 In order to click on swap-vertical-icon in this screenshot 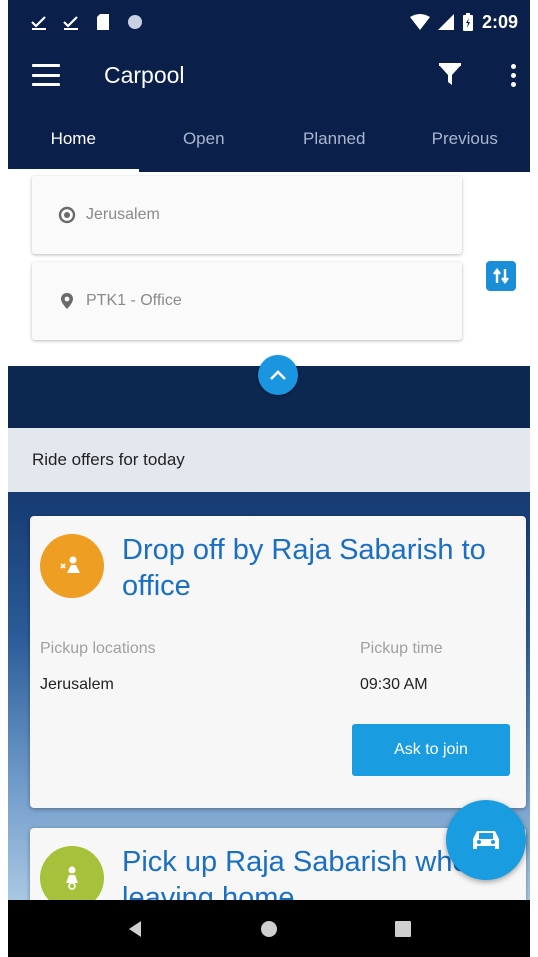, I will do `click(501, 276)`.